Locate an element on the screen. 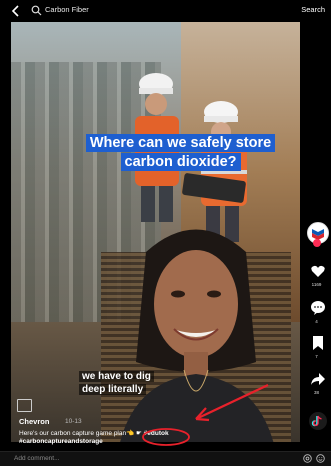 Image resolution: width=331 pixels, height=466 pixels. emoji-icon is located at coordinates (320, 458).